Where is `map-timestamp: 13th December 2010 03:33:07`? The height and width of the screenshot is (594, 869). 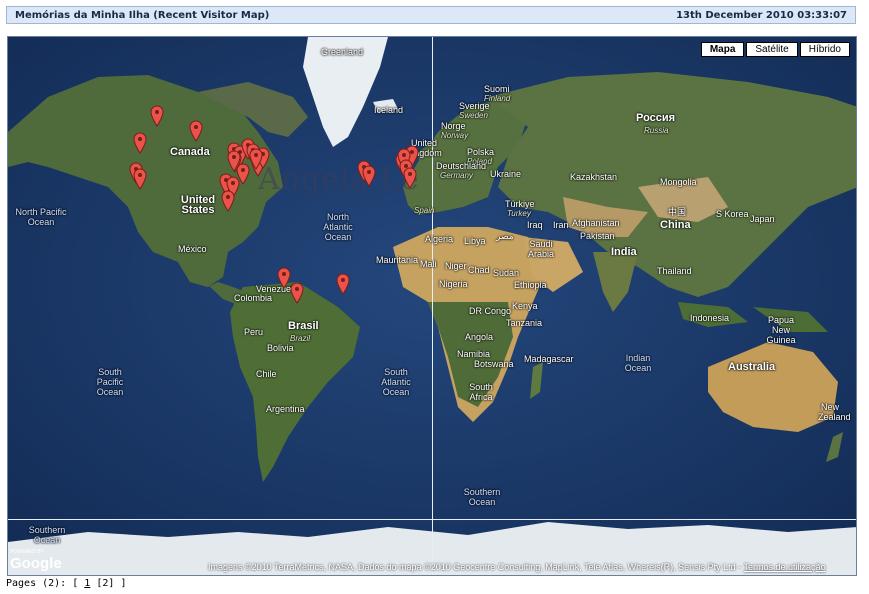
map-timestamp: 13th December 2010 03:33:07 is located at coordinates (761, 15).